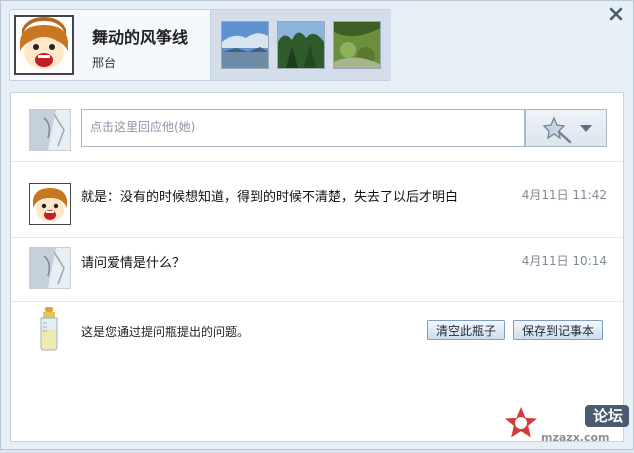 Image resolution: width=634 pixels, height=453 pixels. What do you see at coordinates (200, 45) in the screenshot?
I see `profile-card: 舞动的风筝线 邢台` at bounding box center [200, 45].